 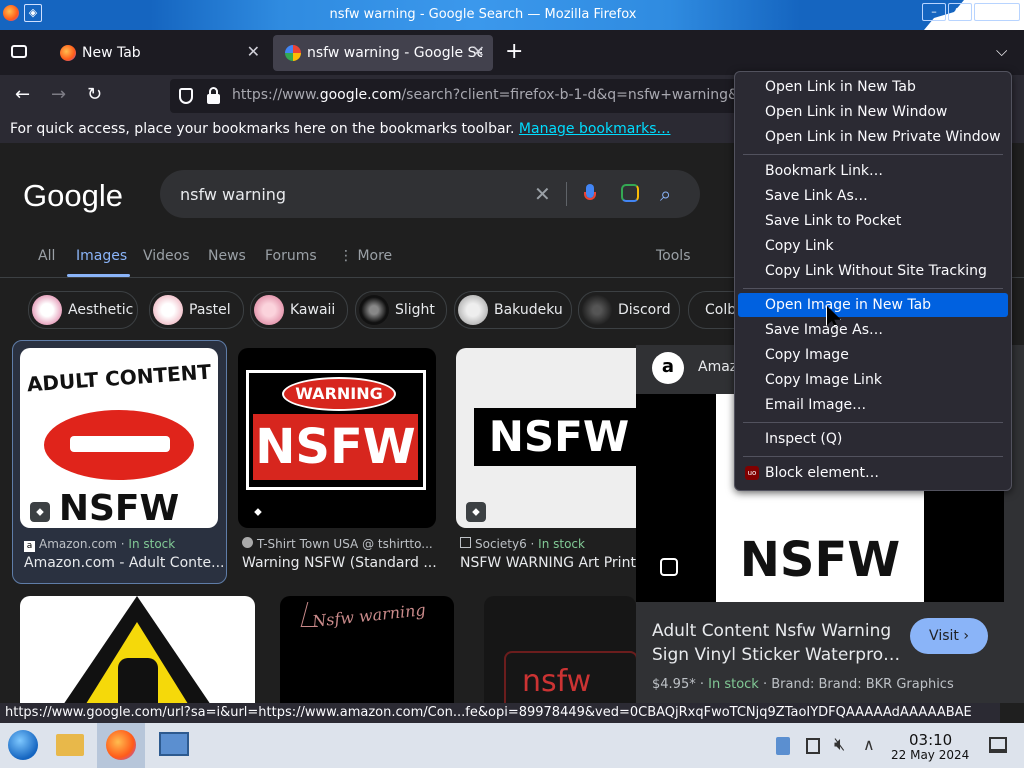 I want to click on chip-kawaii: Kawaii, so click(x=299, y=310).